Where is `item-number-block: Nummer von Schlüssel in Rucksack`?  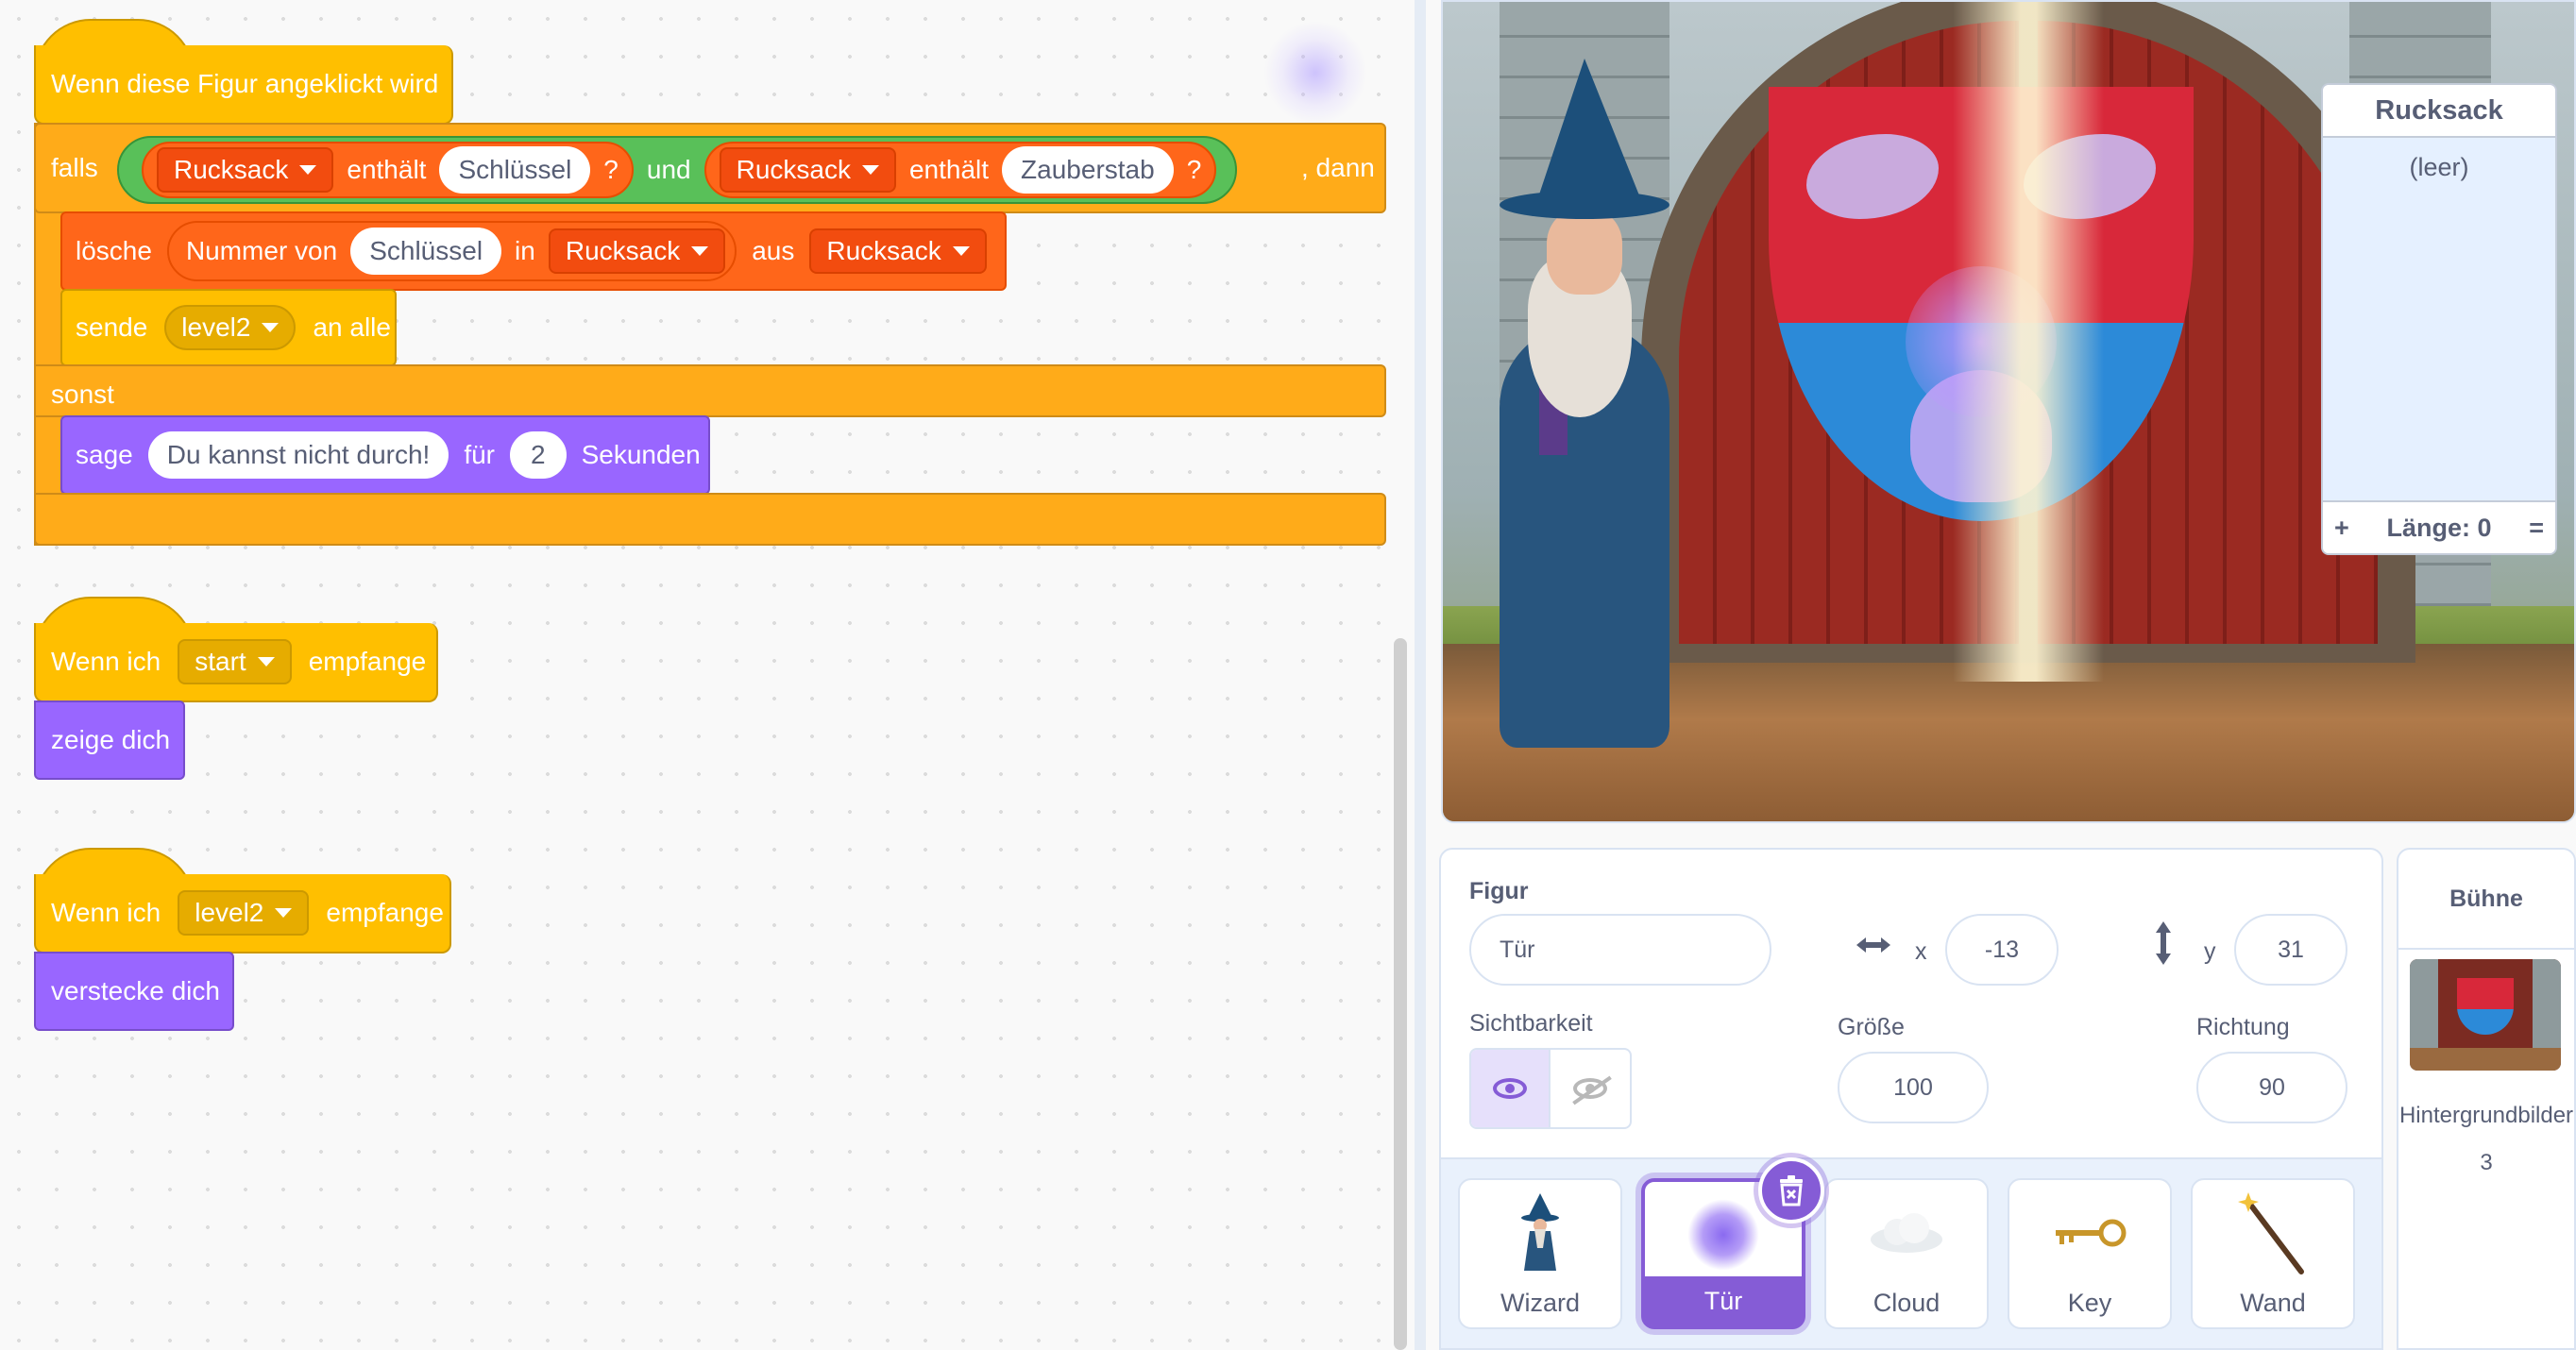
item-number-block: Nummer von Schlüssel in Rucksack is located at coordinates (451, 251).